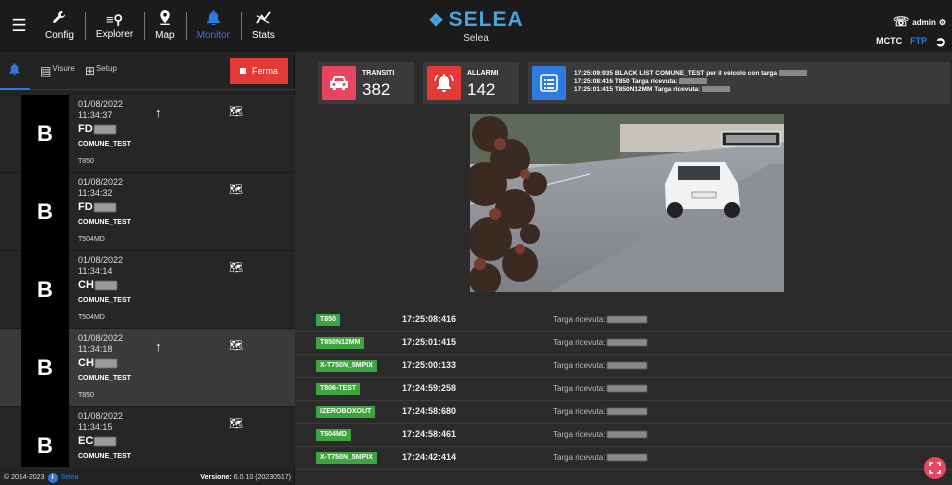 The height and width of the screenshot is (485, 952). Describe the element at coordinates (95, 349) in the screenshot. I see `item-time: 11:34:18` at that location.